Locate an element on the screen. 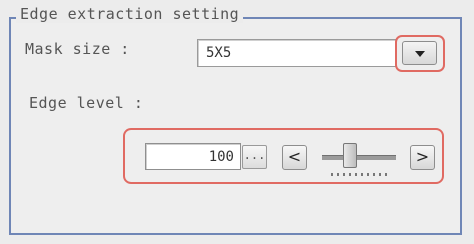 This screenshot has width=474, height=244. slider-ticks is located at coordinates (361, 174).